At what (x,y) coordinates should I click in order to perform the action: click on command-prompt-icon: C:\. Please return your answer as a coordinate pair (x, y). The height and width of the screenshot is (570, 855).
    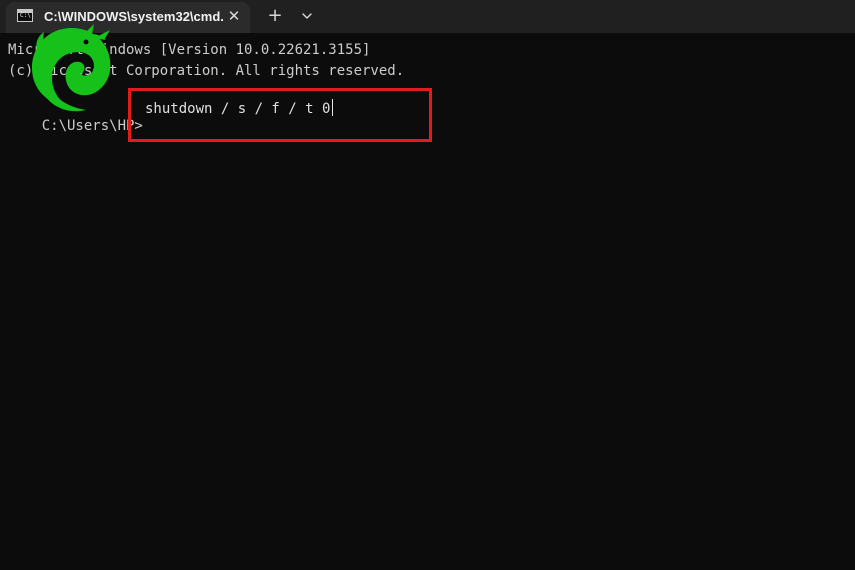
    Looking at the image, I should click on (25, 15).